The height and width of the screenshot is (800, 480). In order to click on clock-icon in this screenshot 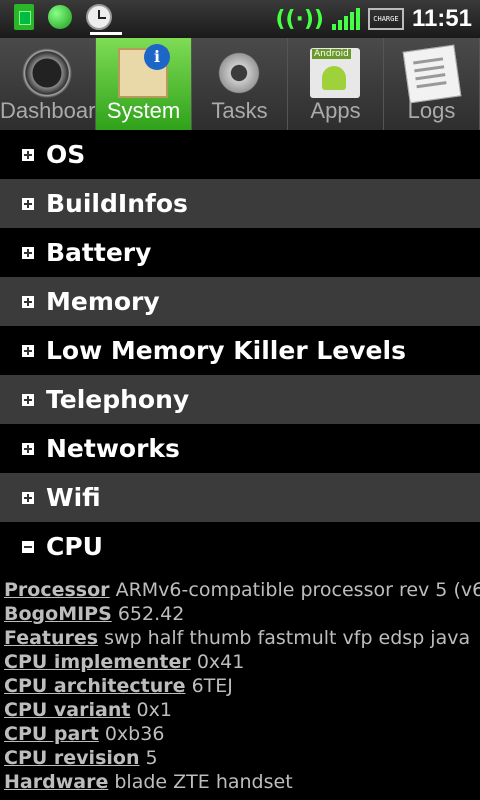, I will do `click(99, 17)`.